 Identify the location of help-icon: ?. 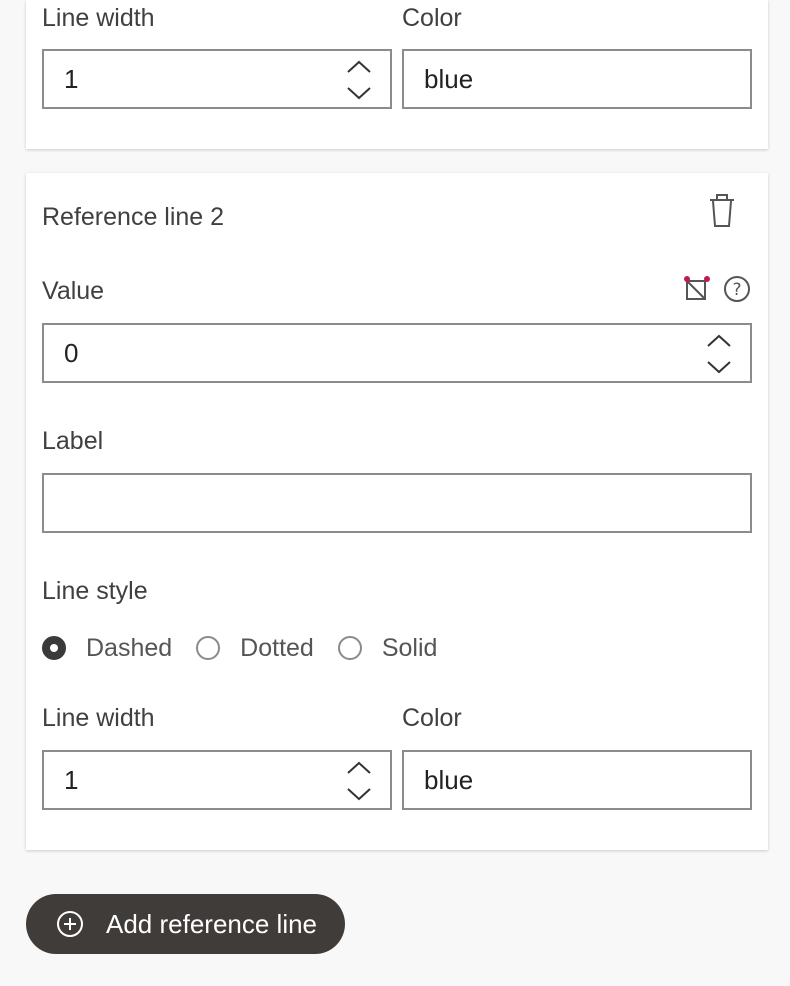
(737, 289).